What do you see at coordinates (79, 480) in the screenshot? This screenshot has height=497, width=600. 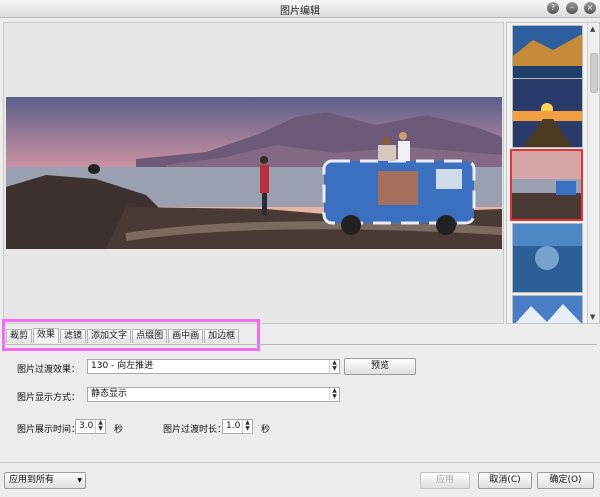 I see `dropdown-arrow-icon: ▼` at bounding box center [79, 480].